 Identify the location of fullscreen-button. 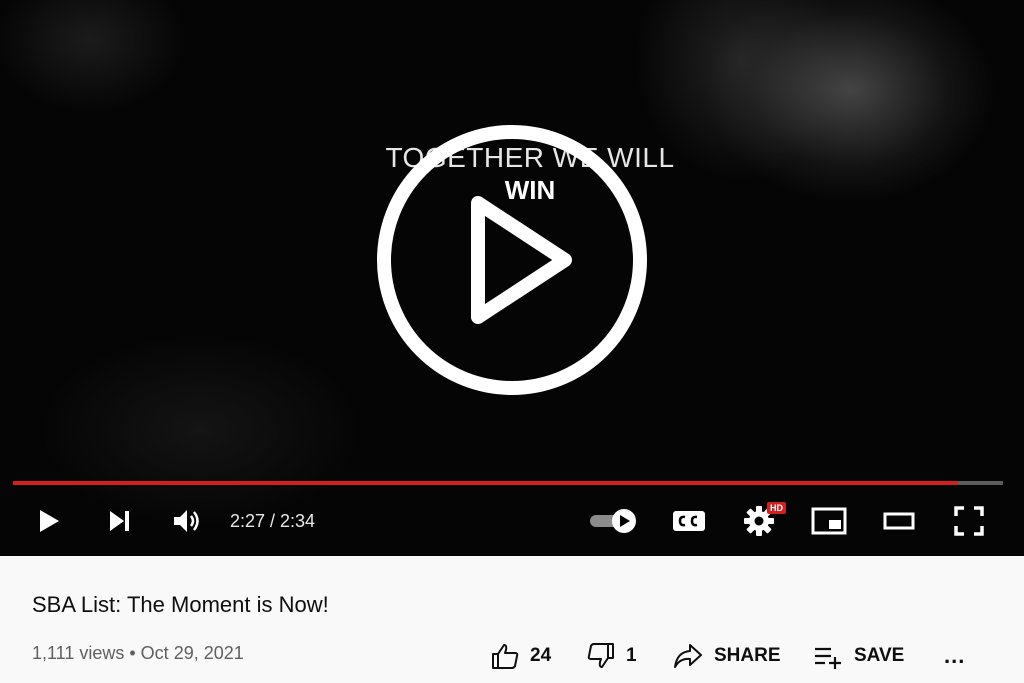
(969, 521).